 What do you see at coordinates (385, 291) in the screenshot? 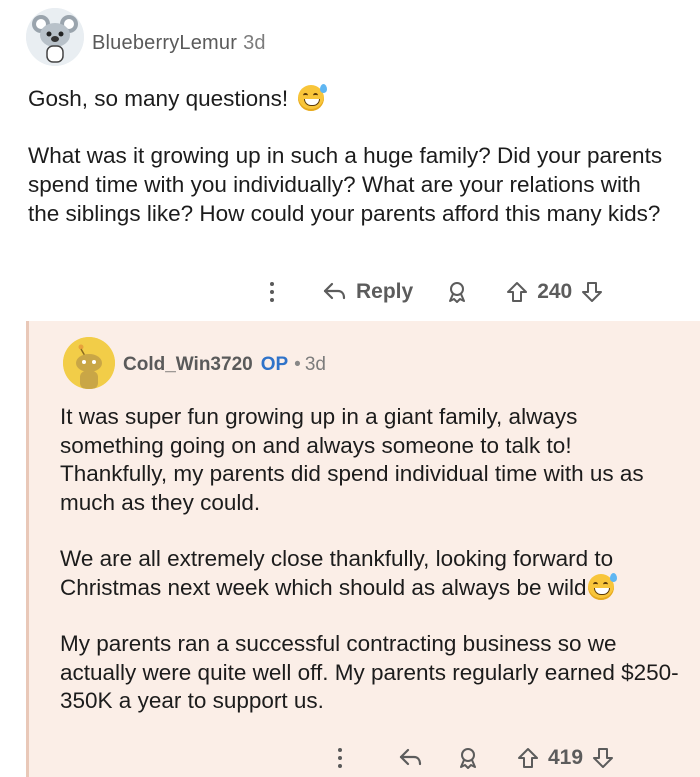
I see `reply-label: Reply` at bounding box center [385, 291].